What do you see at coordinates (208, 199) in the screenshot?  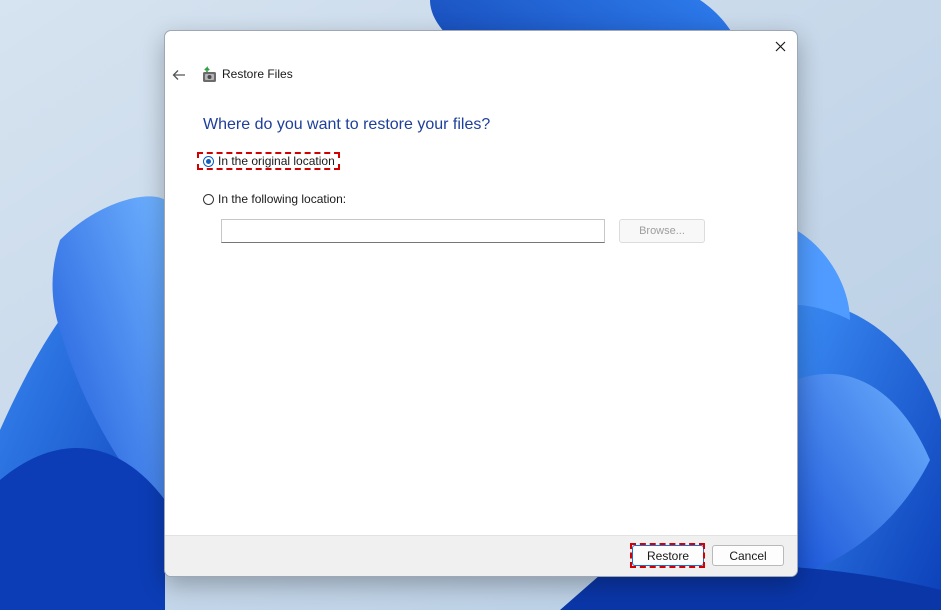 I see `following-location-radio` at bounding box center [208, 199].